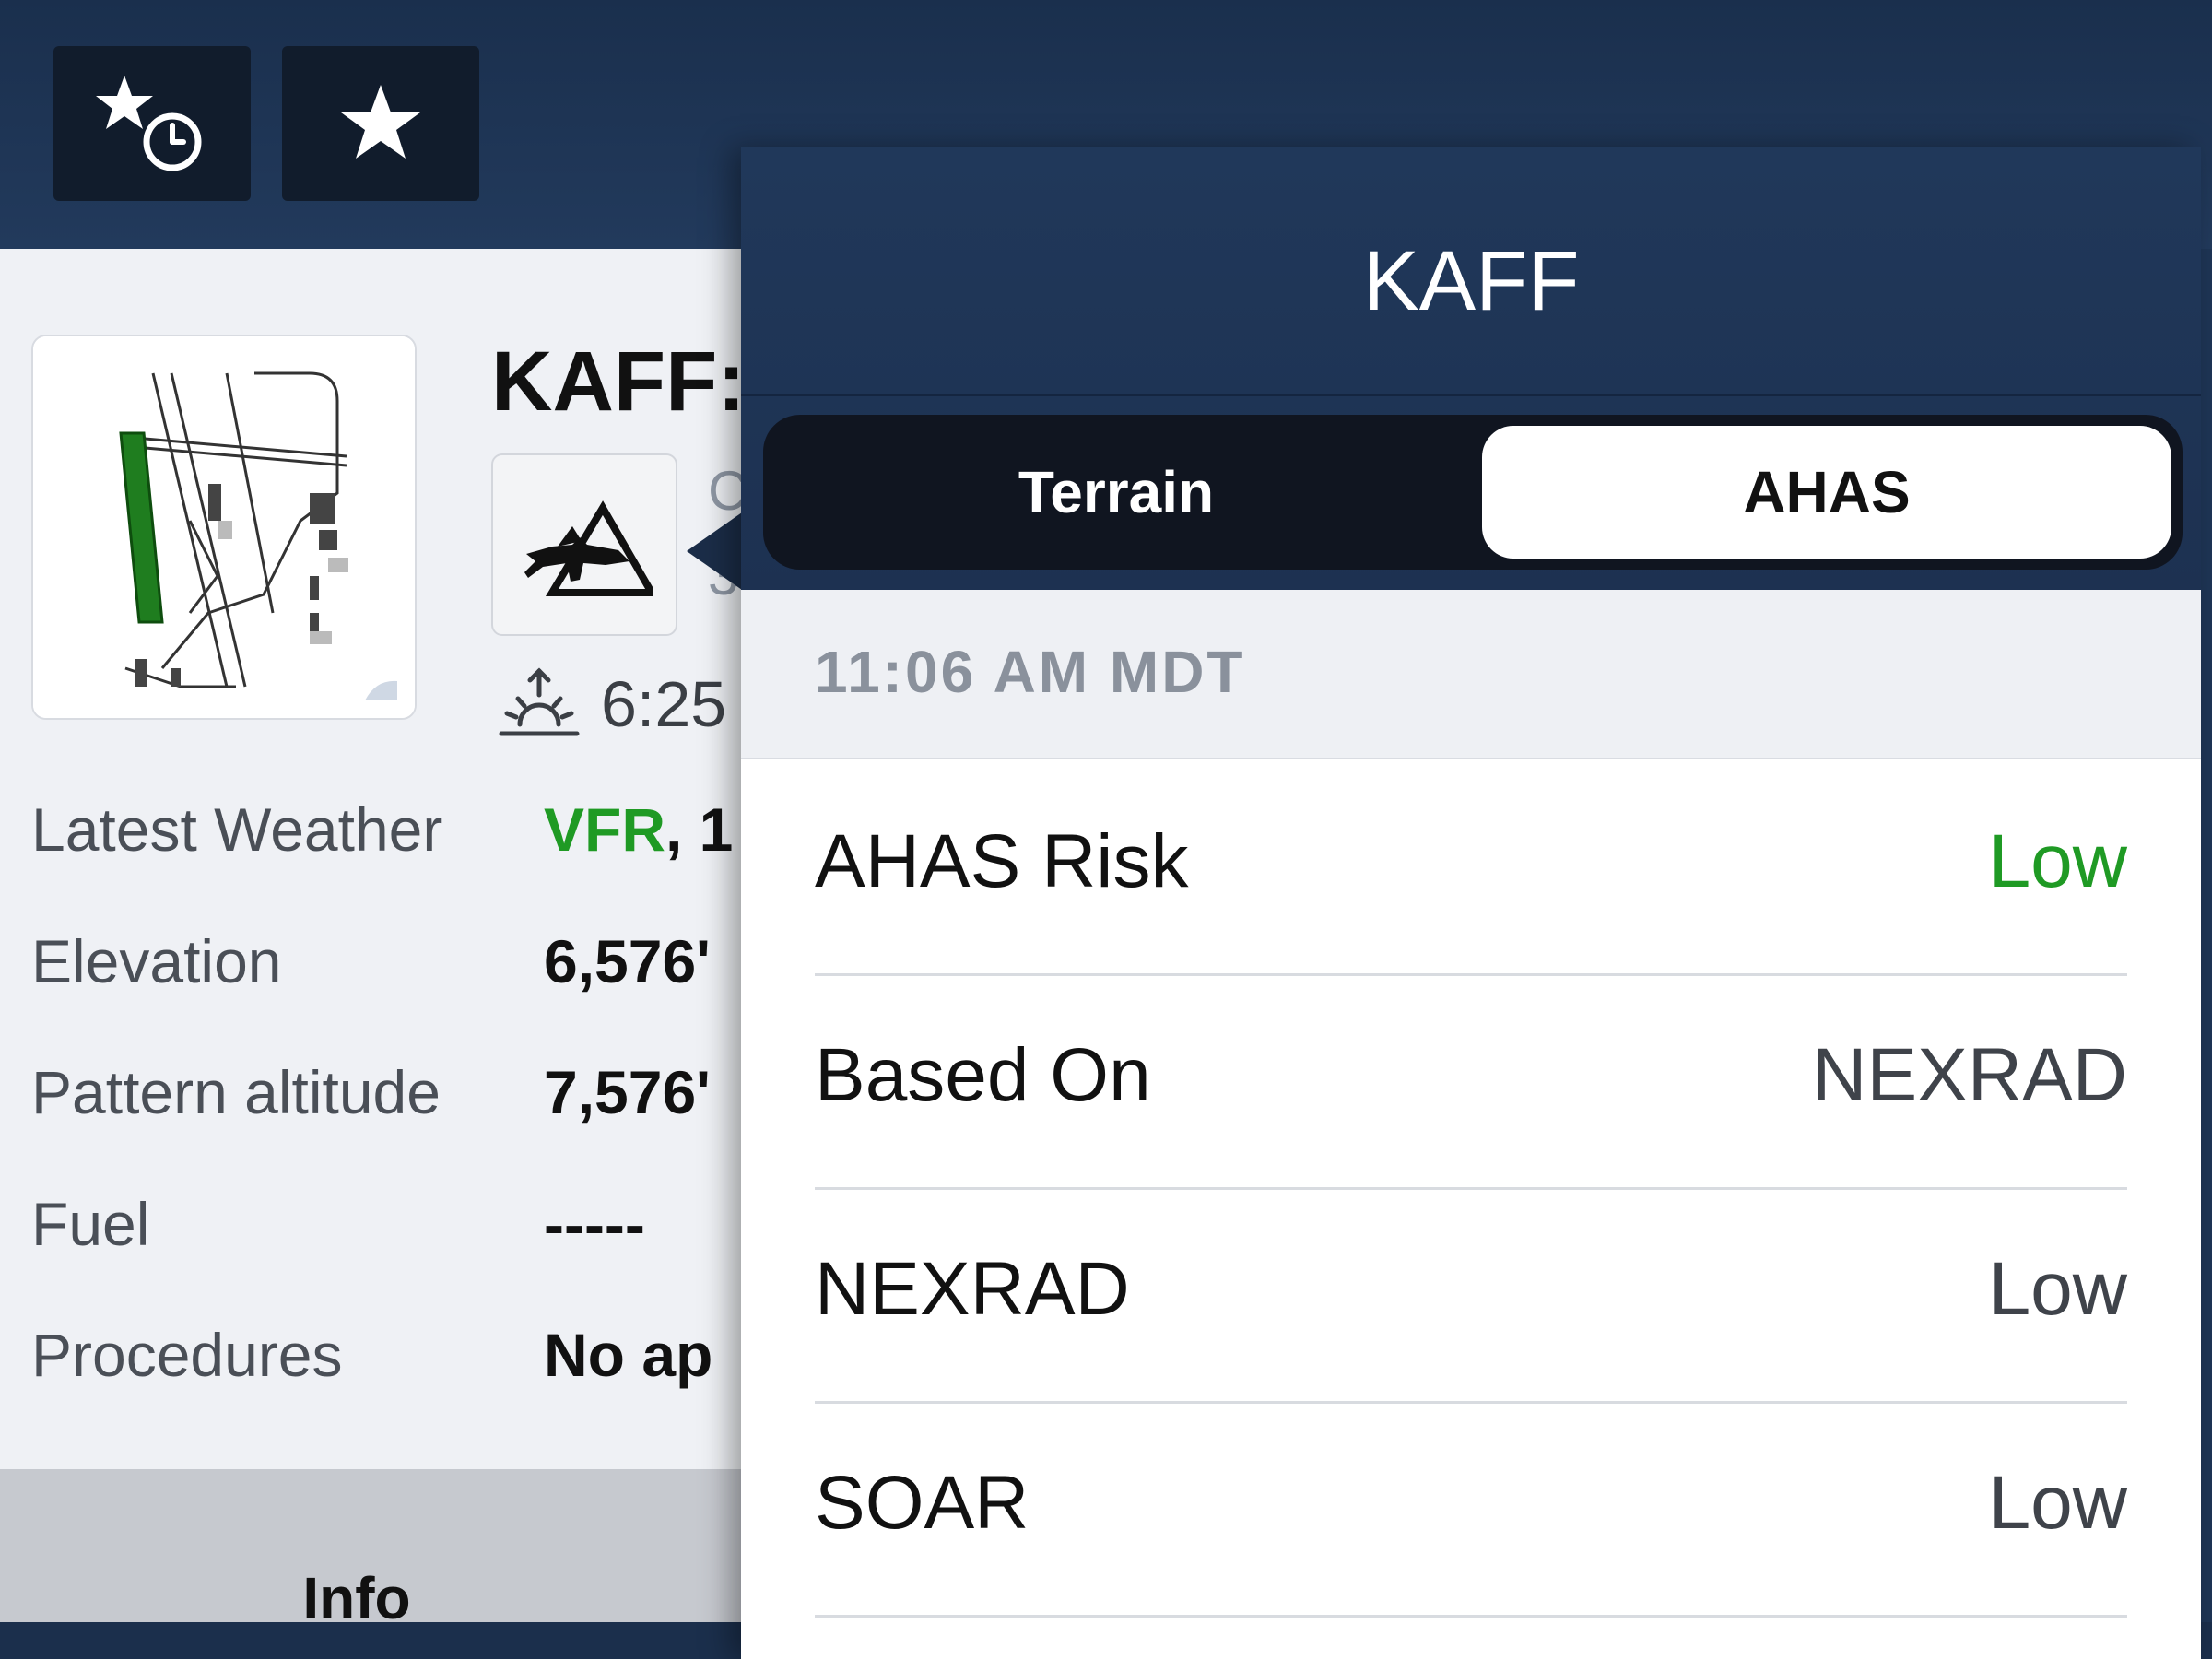 The image size is (2212, 1659). I want to click on airport-diagram-image, so click(224, 527).